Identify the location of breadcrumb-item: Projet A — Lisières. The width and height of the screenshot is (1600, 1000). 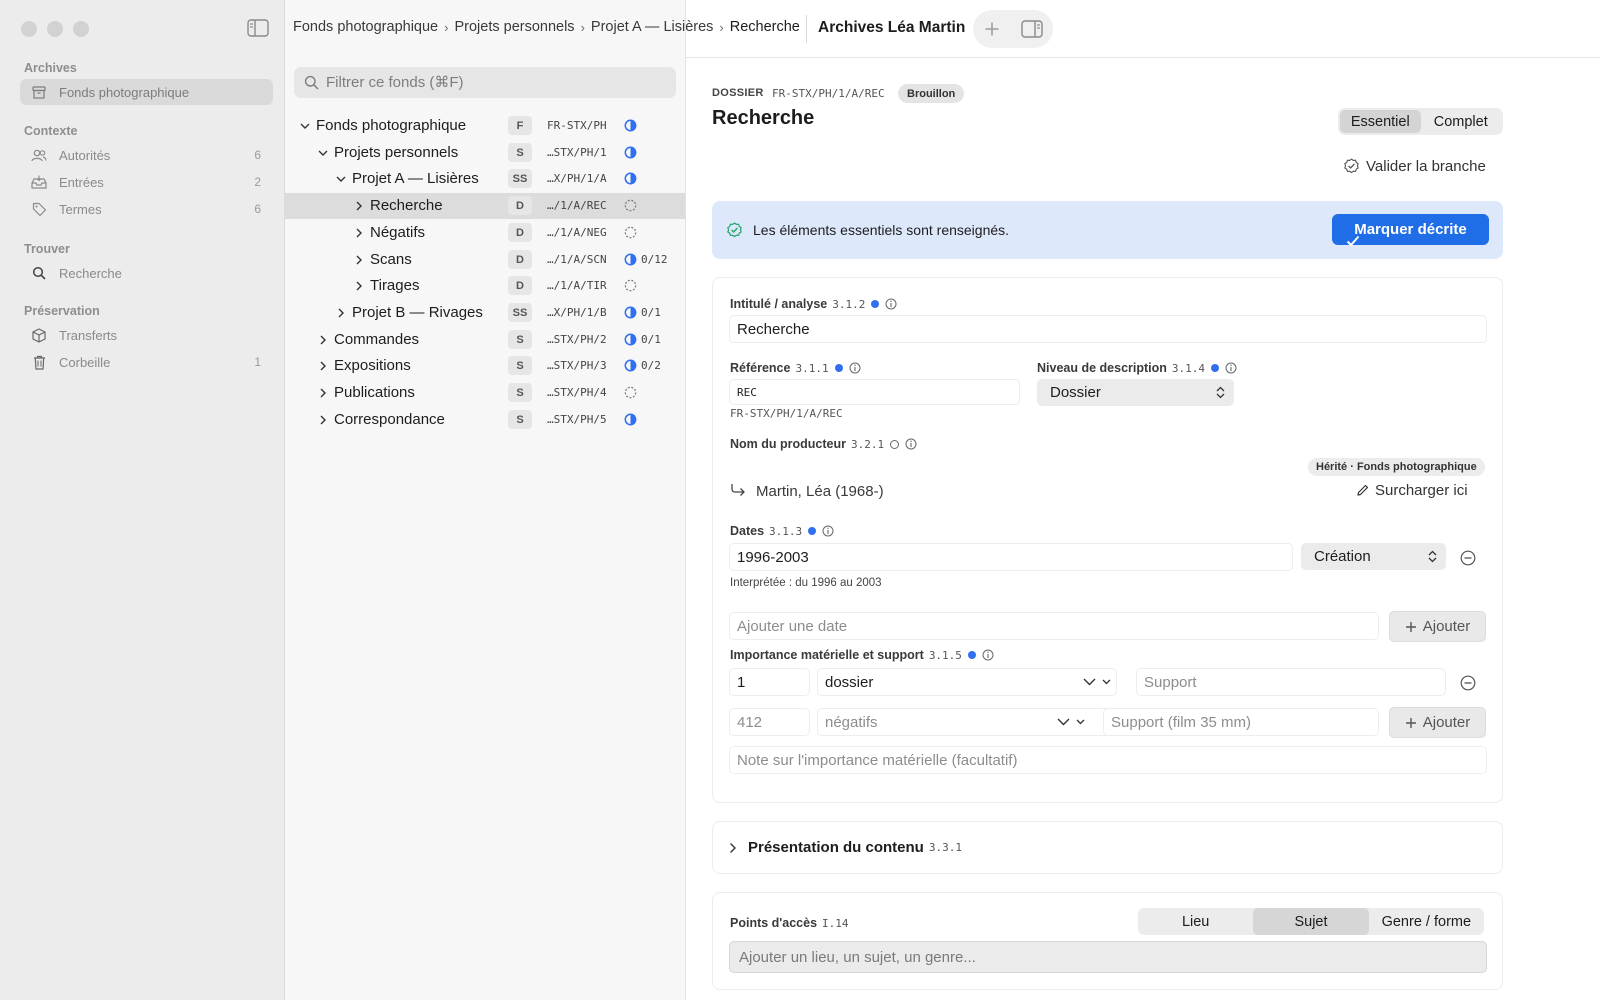
(652, 27).